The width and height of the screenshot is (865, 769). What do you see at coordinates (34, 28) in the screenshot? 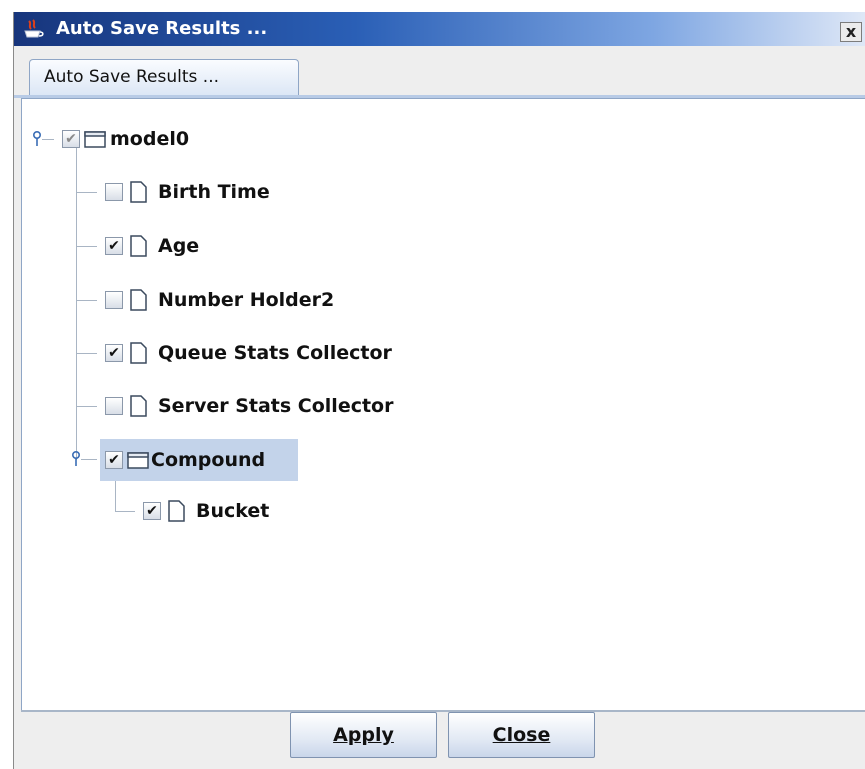
I see `java-coffee-icon` at bounding box center [34, 28].